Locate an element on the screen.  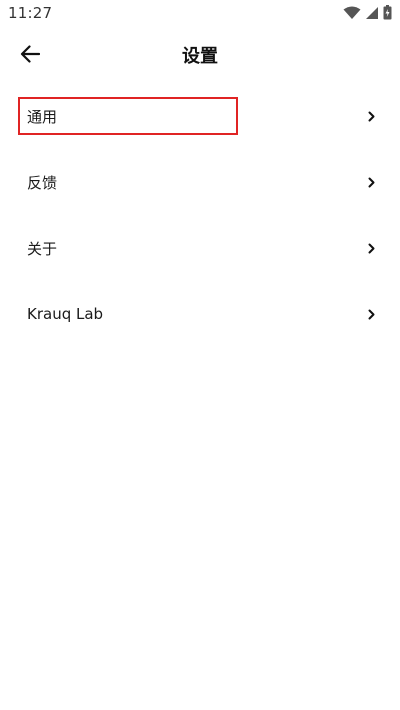
cellular-signal-icon is located at coordinates (372, 13).